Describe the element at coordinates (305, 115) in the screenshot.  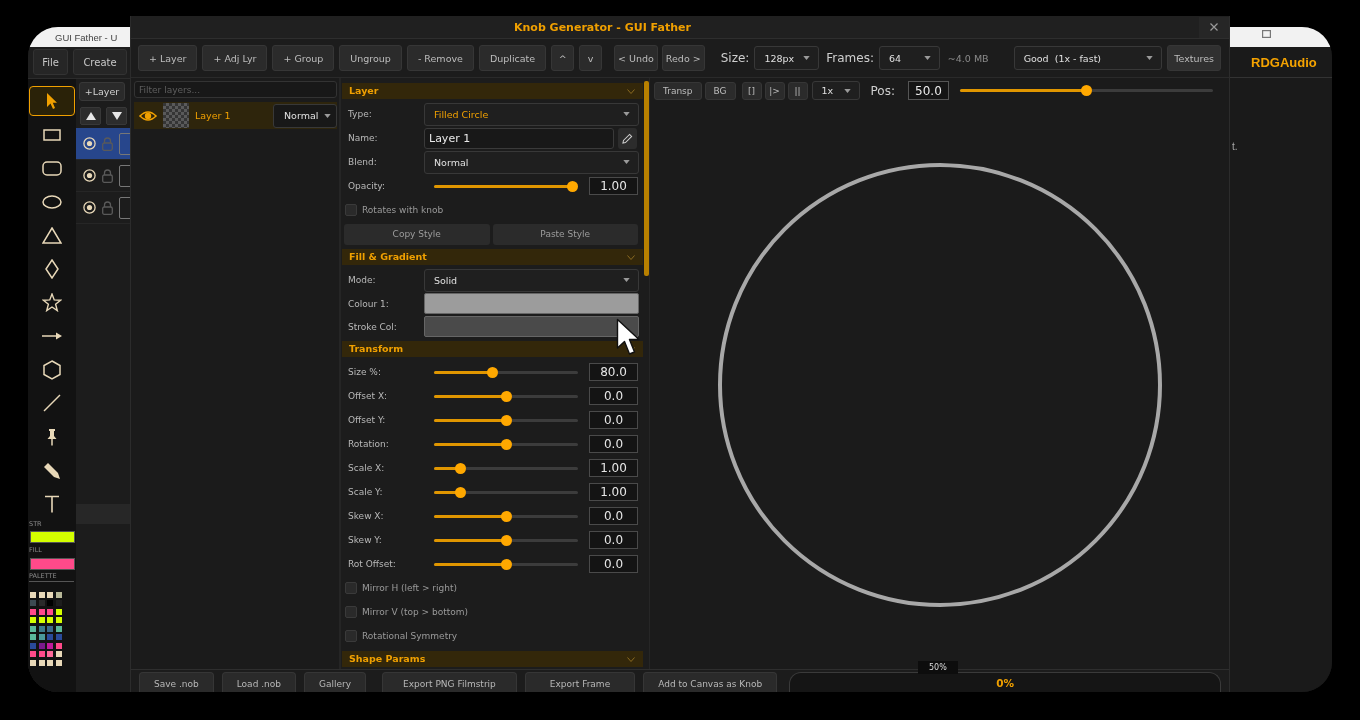
I see `blend-dropdown: Normal` at that location.